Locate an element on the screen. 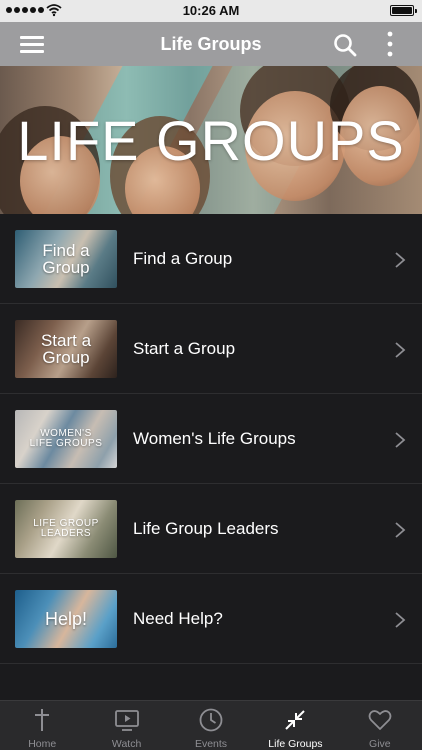  start-a-group-thumbnail: Start a Group is located at coordinates (66, 349).